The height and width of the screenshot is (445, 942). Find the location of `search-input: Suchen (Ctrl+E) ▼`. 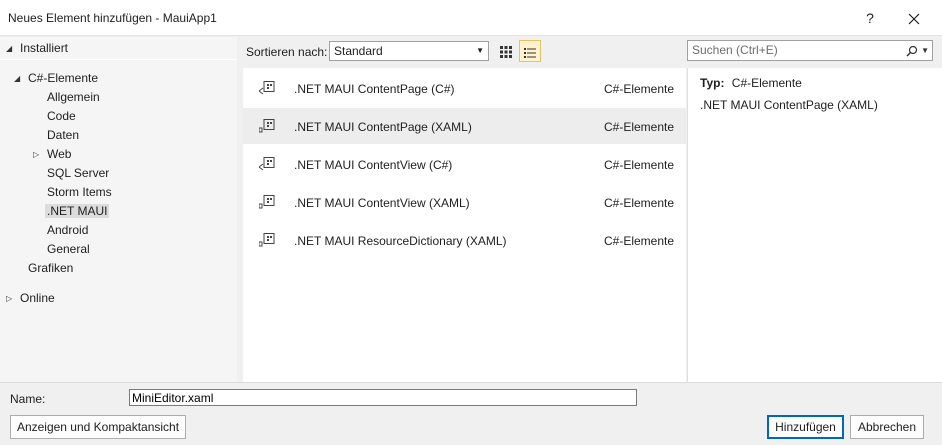

search-input: Suchen (Ctrl+E) ▼ is located at coordinates (810, 50).